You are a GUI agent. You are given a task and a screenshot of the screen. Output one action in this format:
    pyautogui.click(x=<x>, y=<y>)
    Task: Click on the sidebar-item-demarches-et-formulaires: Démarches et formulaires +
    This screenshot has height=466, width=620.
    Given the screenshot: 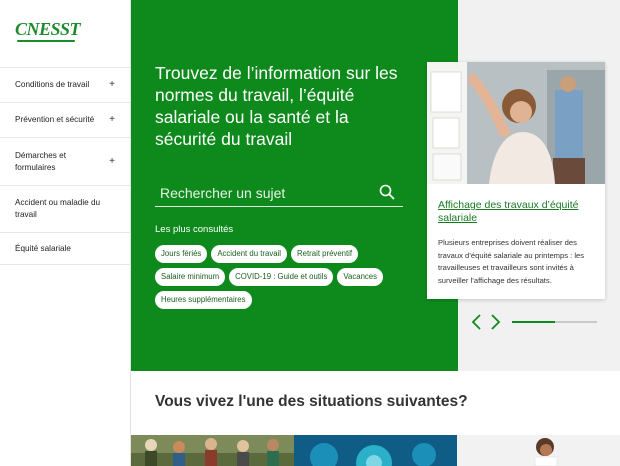 What is the action you would take?
    pyautogui.click(x=65, y=161)
    